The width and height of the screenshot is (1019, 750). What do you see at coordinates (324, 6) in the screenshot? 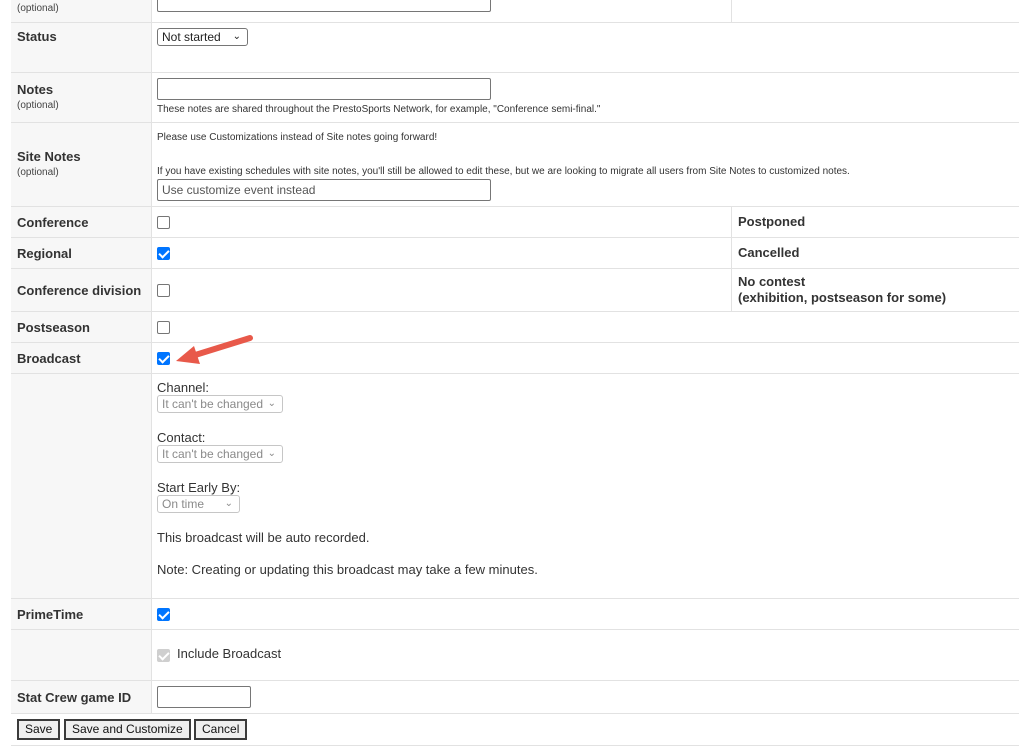
I see `top-text-field` at bounding box center [324, 6].